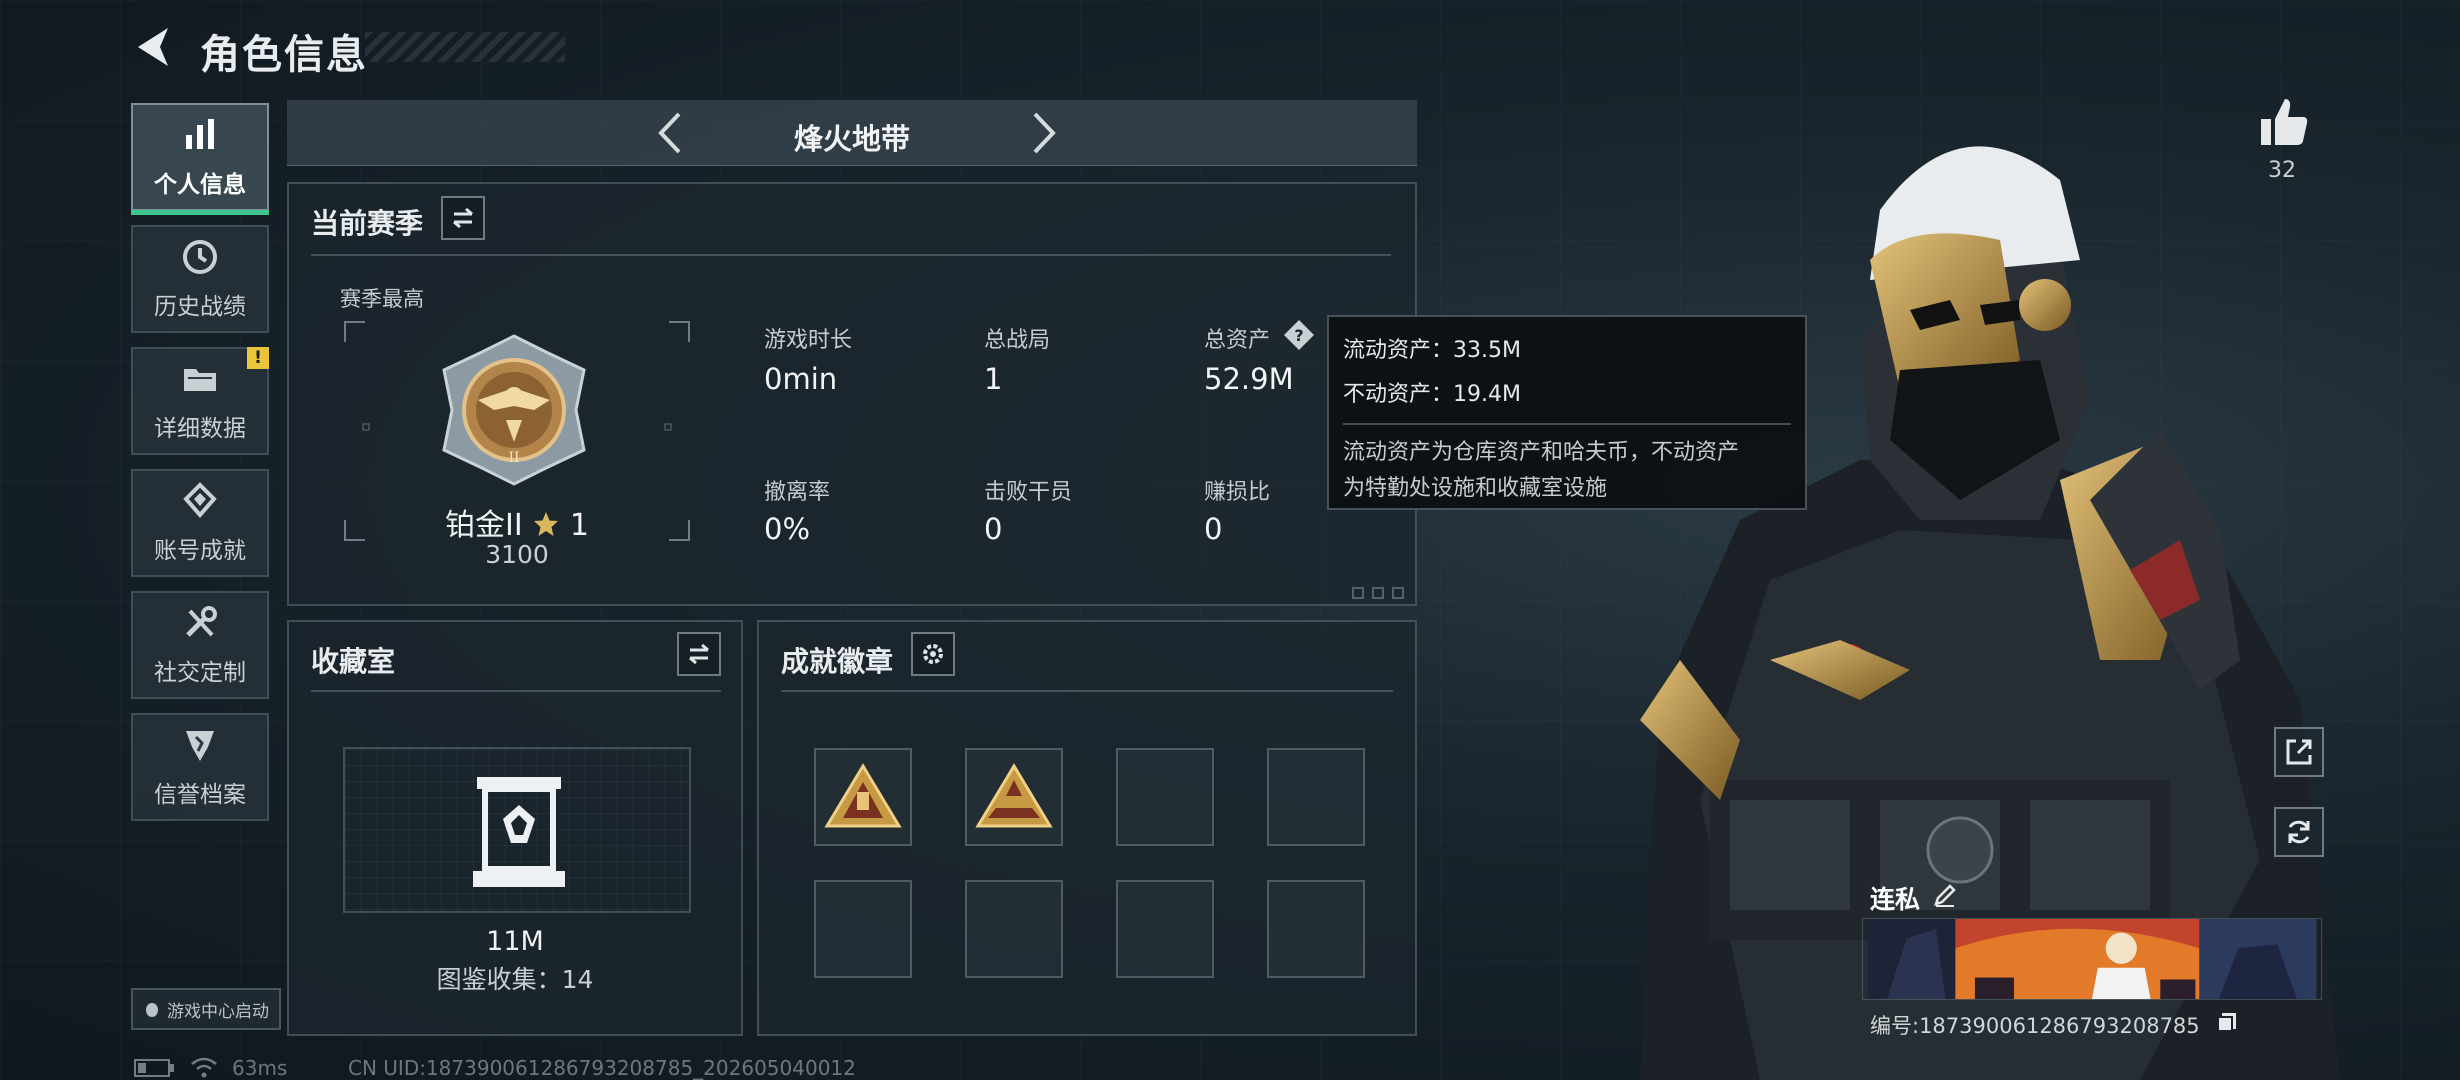 The width and height of the screenshot is (2460, 1080). I want to click on achievements-title: 成就徽章, so click(837, 661).